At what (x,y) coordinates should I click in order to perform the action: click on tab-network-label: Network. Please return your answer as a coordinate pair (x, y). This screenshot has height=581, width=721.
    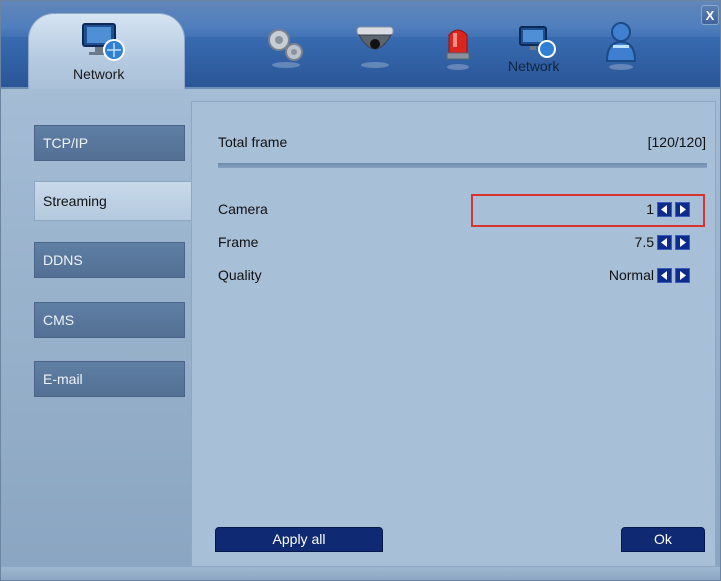
    Looking at the image, I should click on (99, 74).